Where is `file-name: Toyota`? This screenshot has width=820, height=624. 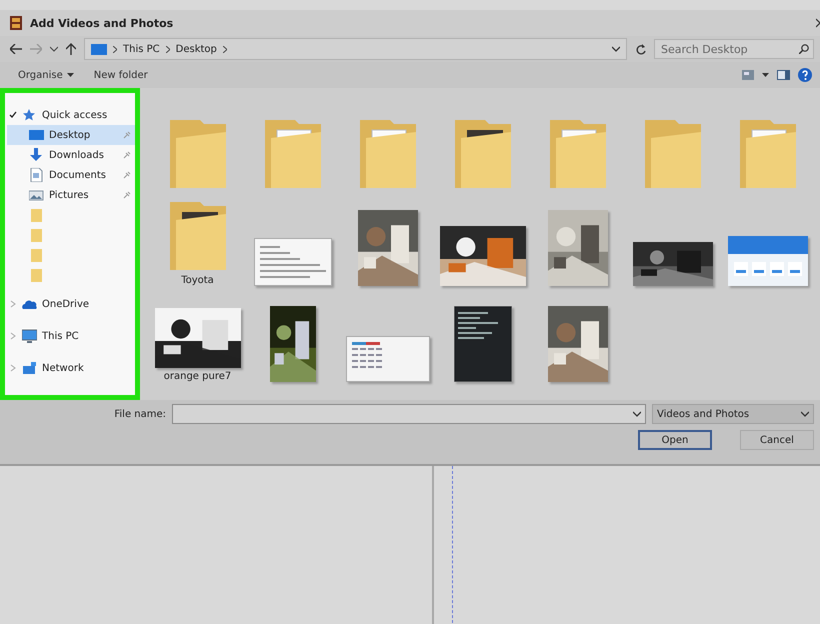 file-name: Toyota is located at coordinates (197, 280).